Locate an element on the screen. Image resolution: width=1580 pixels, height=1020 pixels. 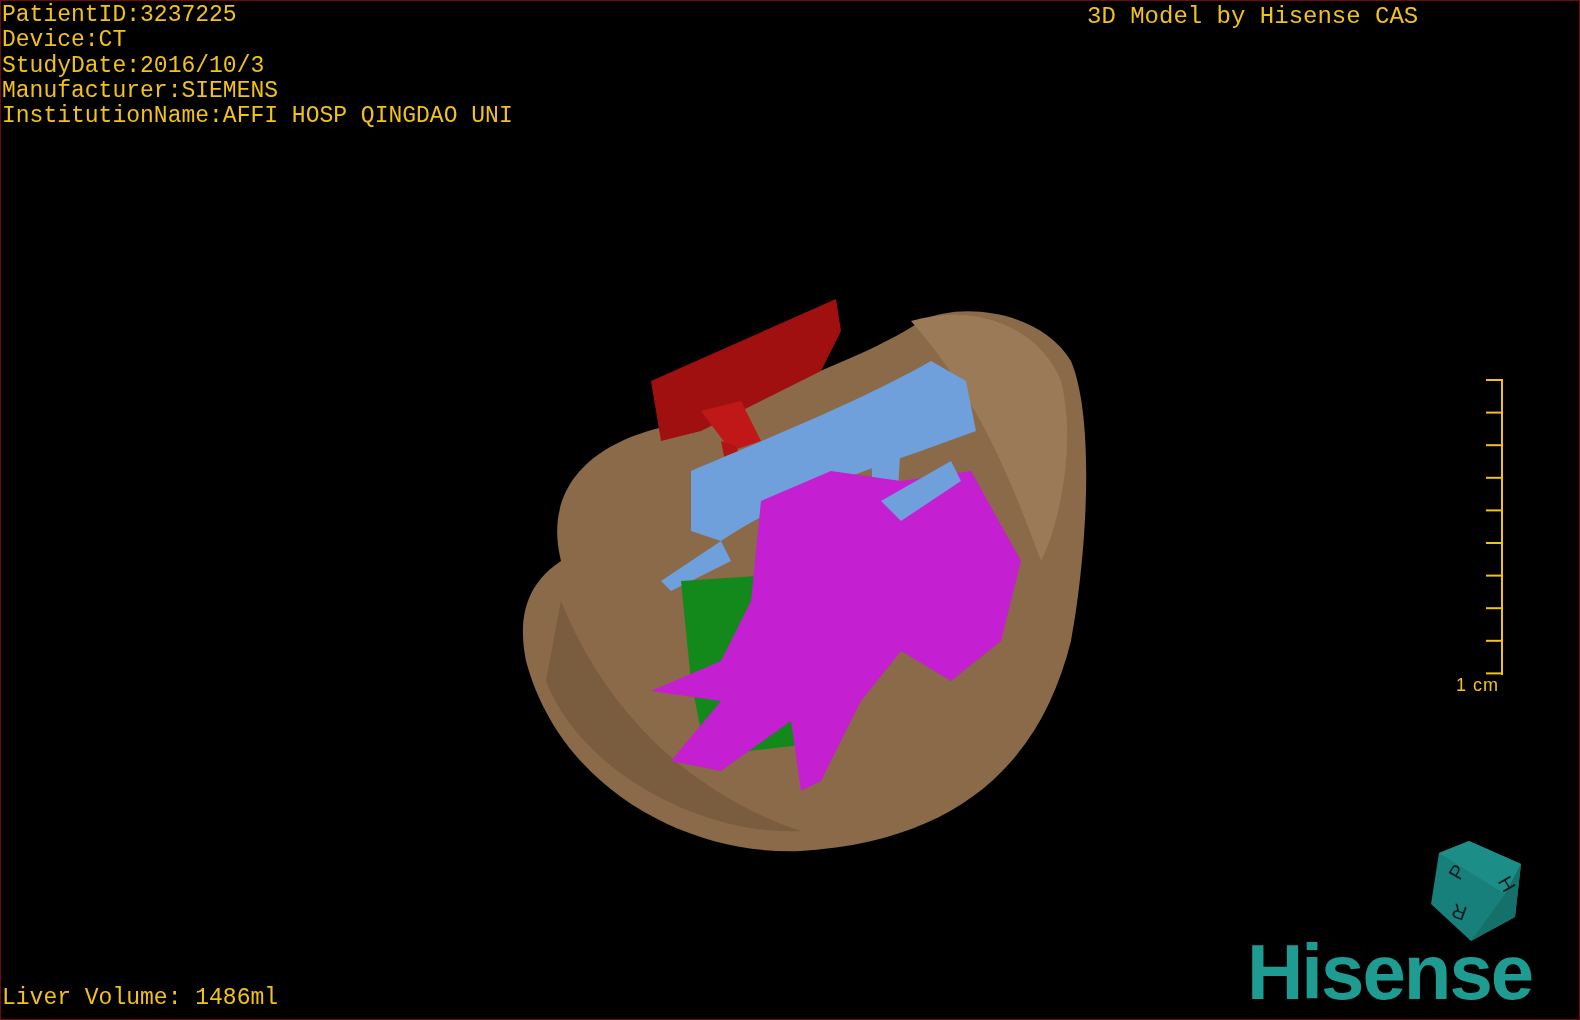
patient-info-text: Device:CT is located at coordinates (65, 41).